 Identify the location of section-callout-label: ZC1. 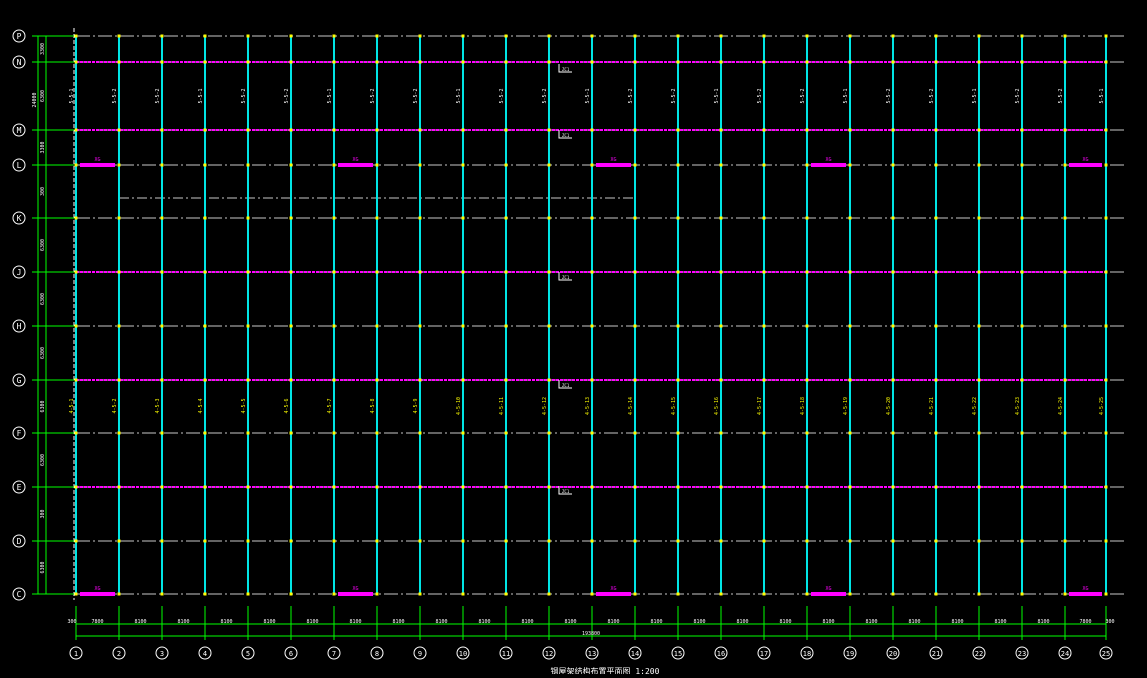
(566, 385).